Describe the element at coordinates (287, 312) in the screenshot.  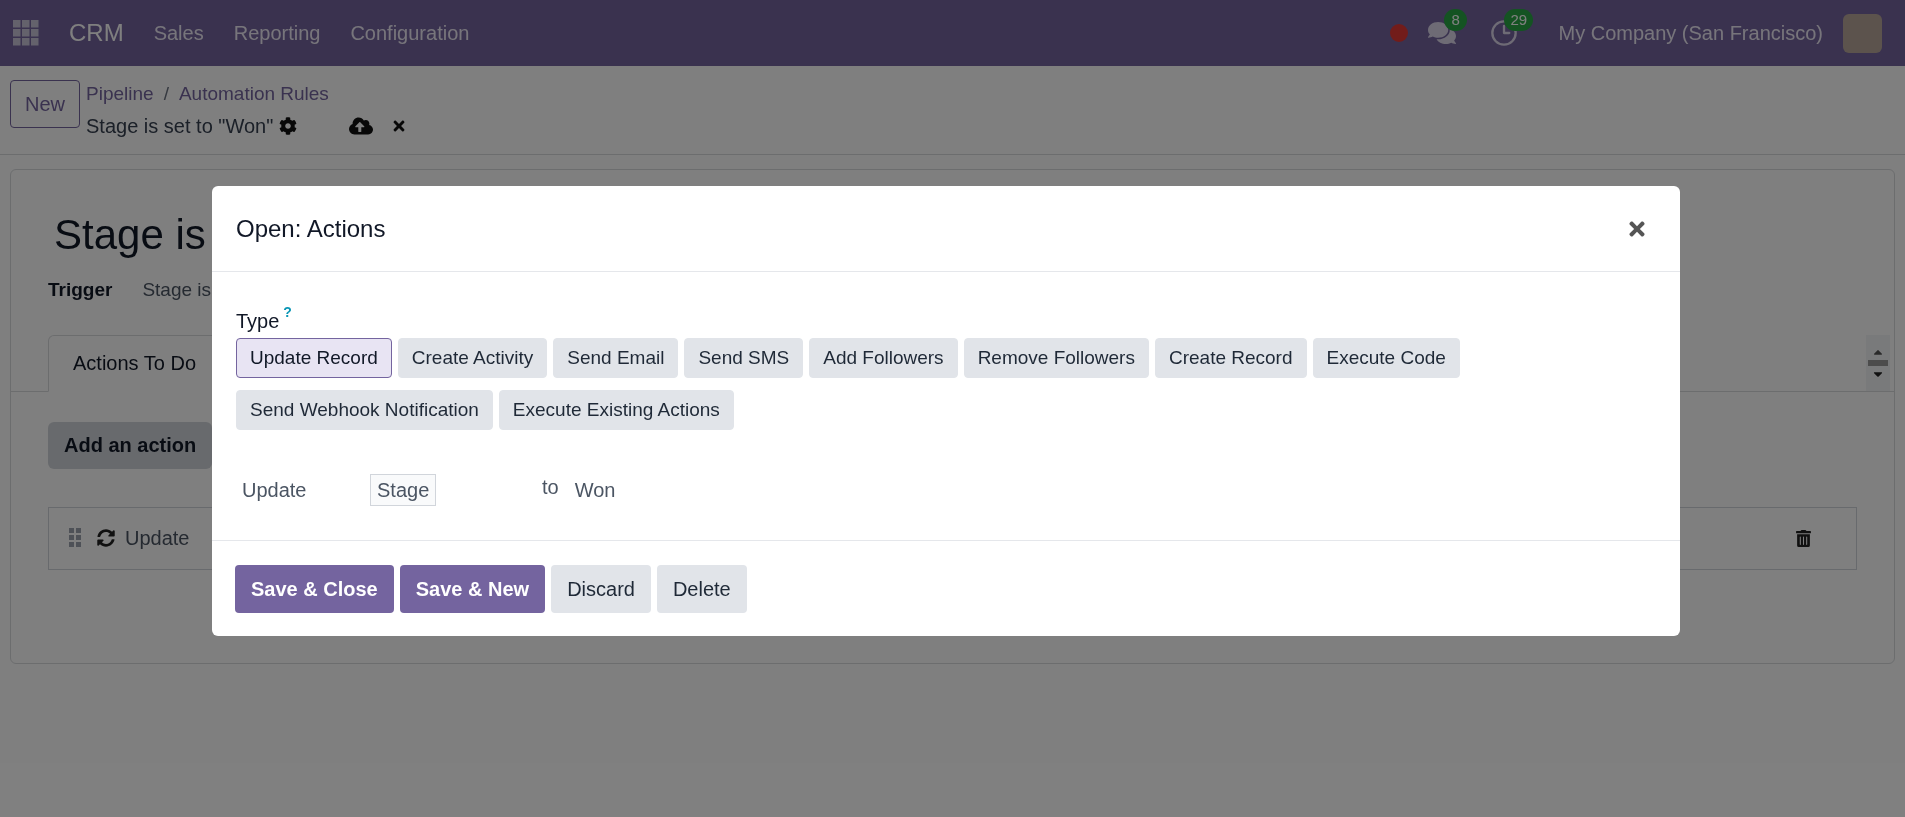
I see `help-mark: ?` at that location.